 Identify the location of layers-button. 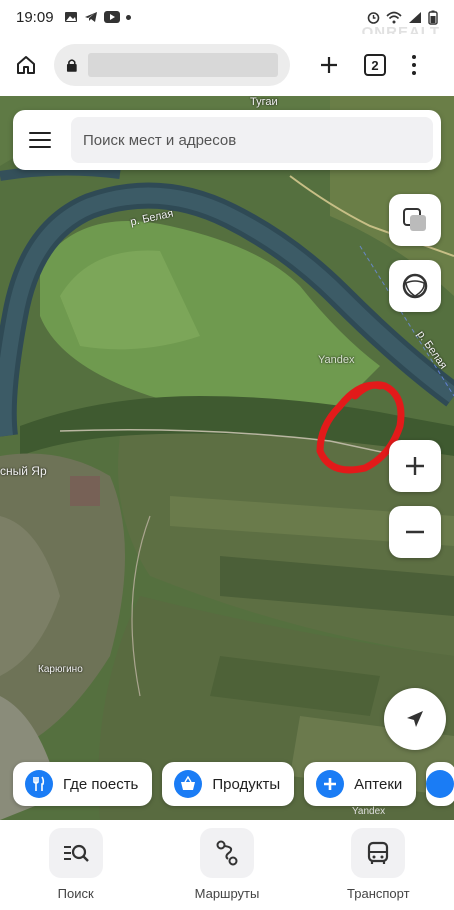
(415, 220).